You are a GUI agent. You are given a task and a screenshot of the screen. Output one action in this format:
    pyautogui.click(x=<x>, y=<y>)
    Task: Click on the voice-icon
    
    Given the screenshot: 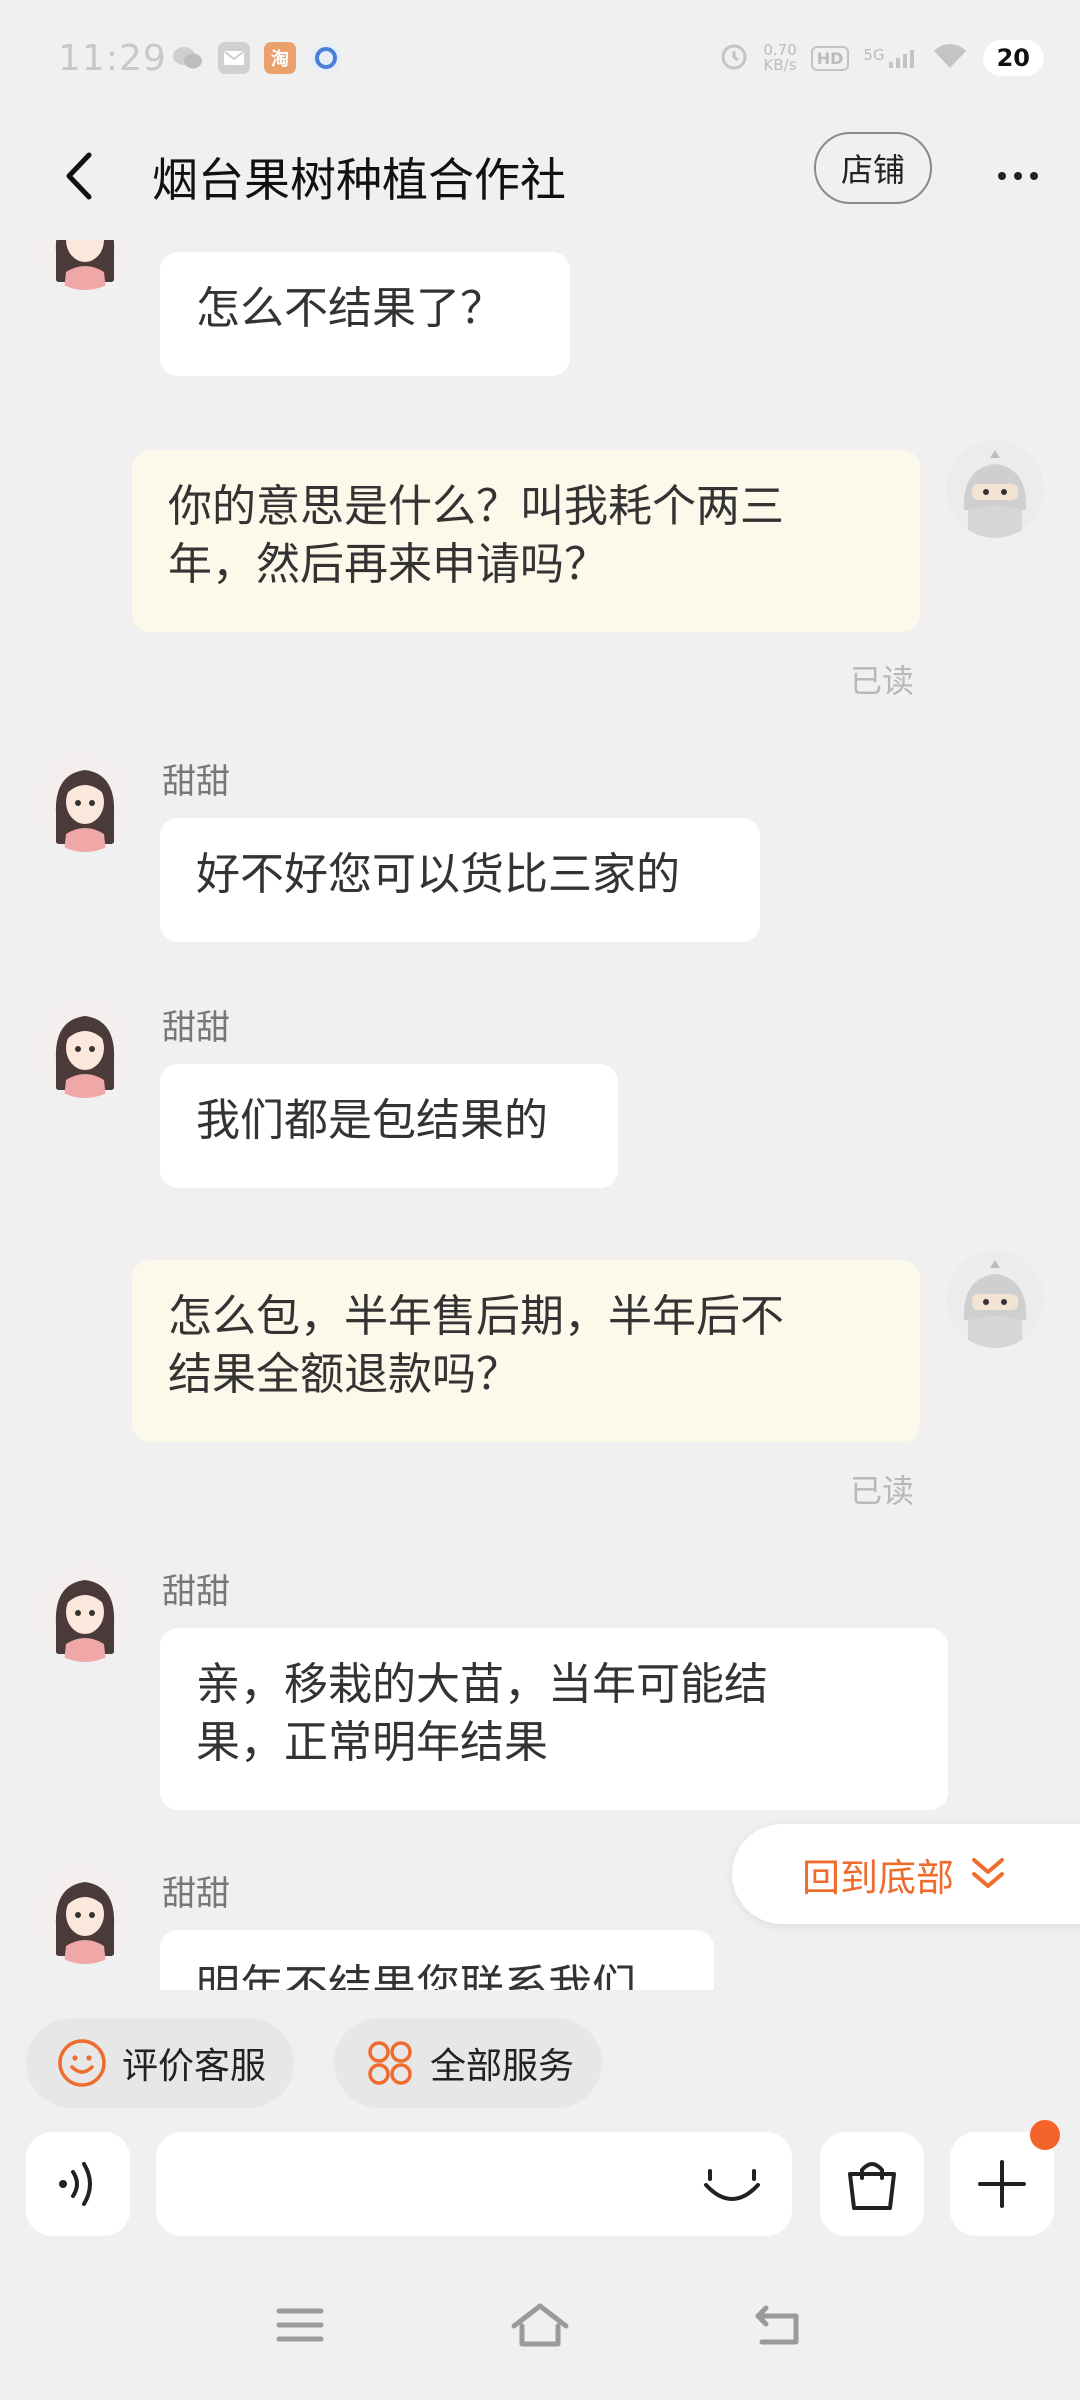 What is the action you would take?
    pyautogui.click(x=75, y=2184)
    